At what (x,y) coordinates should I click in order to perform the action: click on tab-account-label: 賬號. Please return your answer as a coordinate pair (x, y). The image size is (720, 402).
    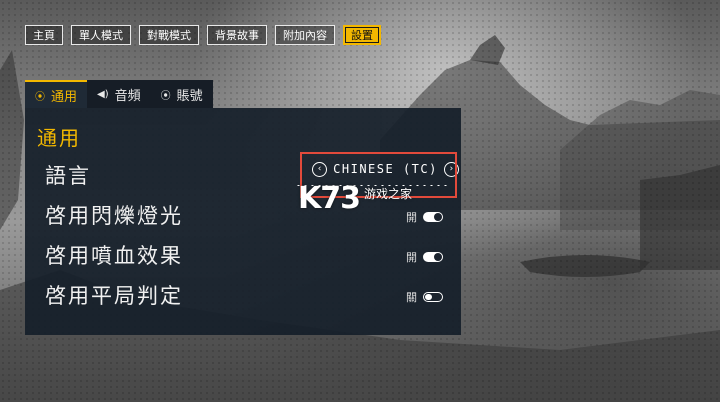
    Looking at the image, I should click on (189, 96).